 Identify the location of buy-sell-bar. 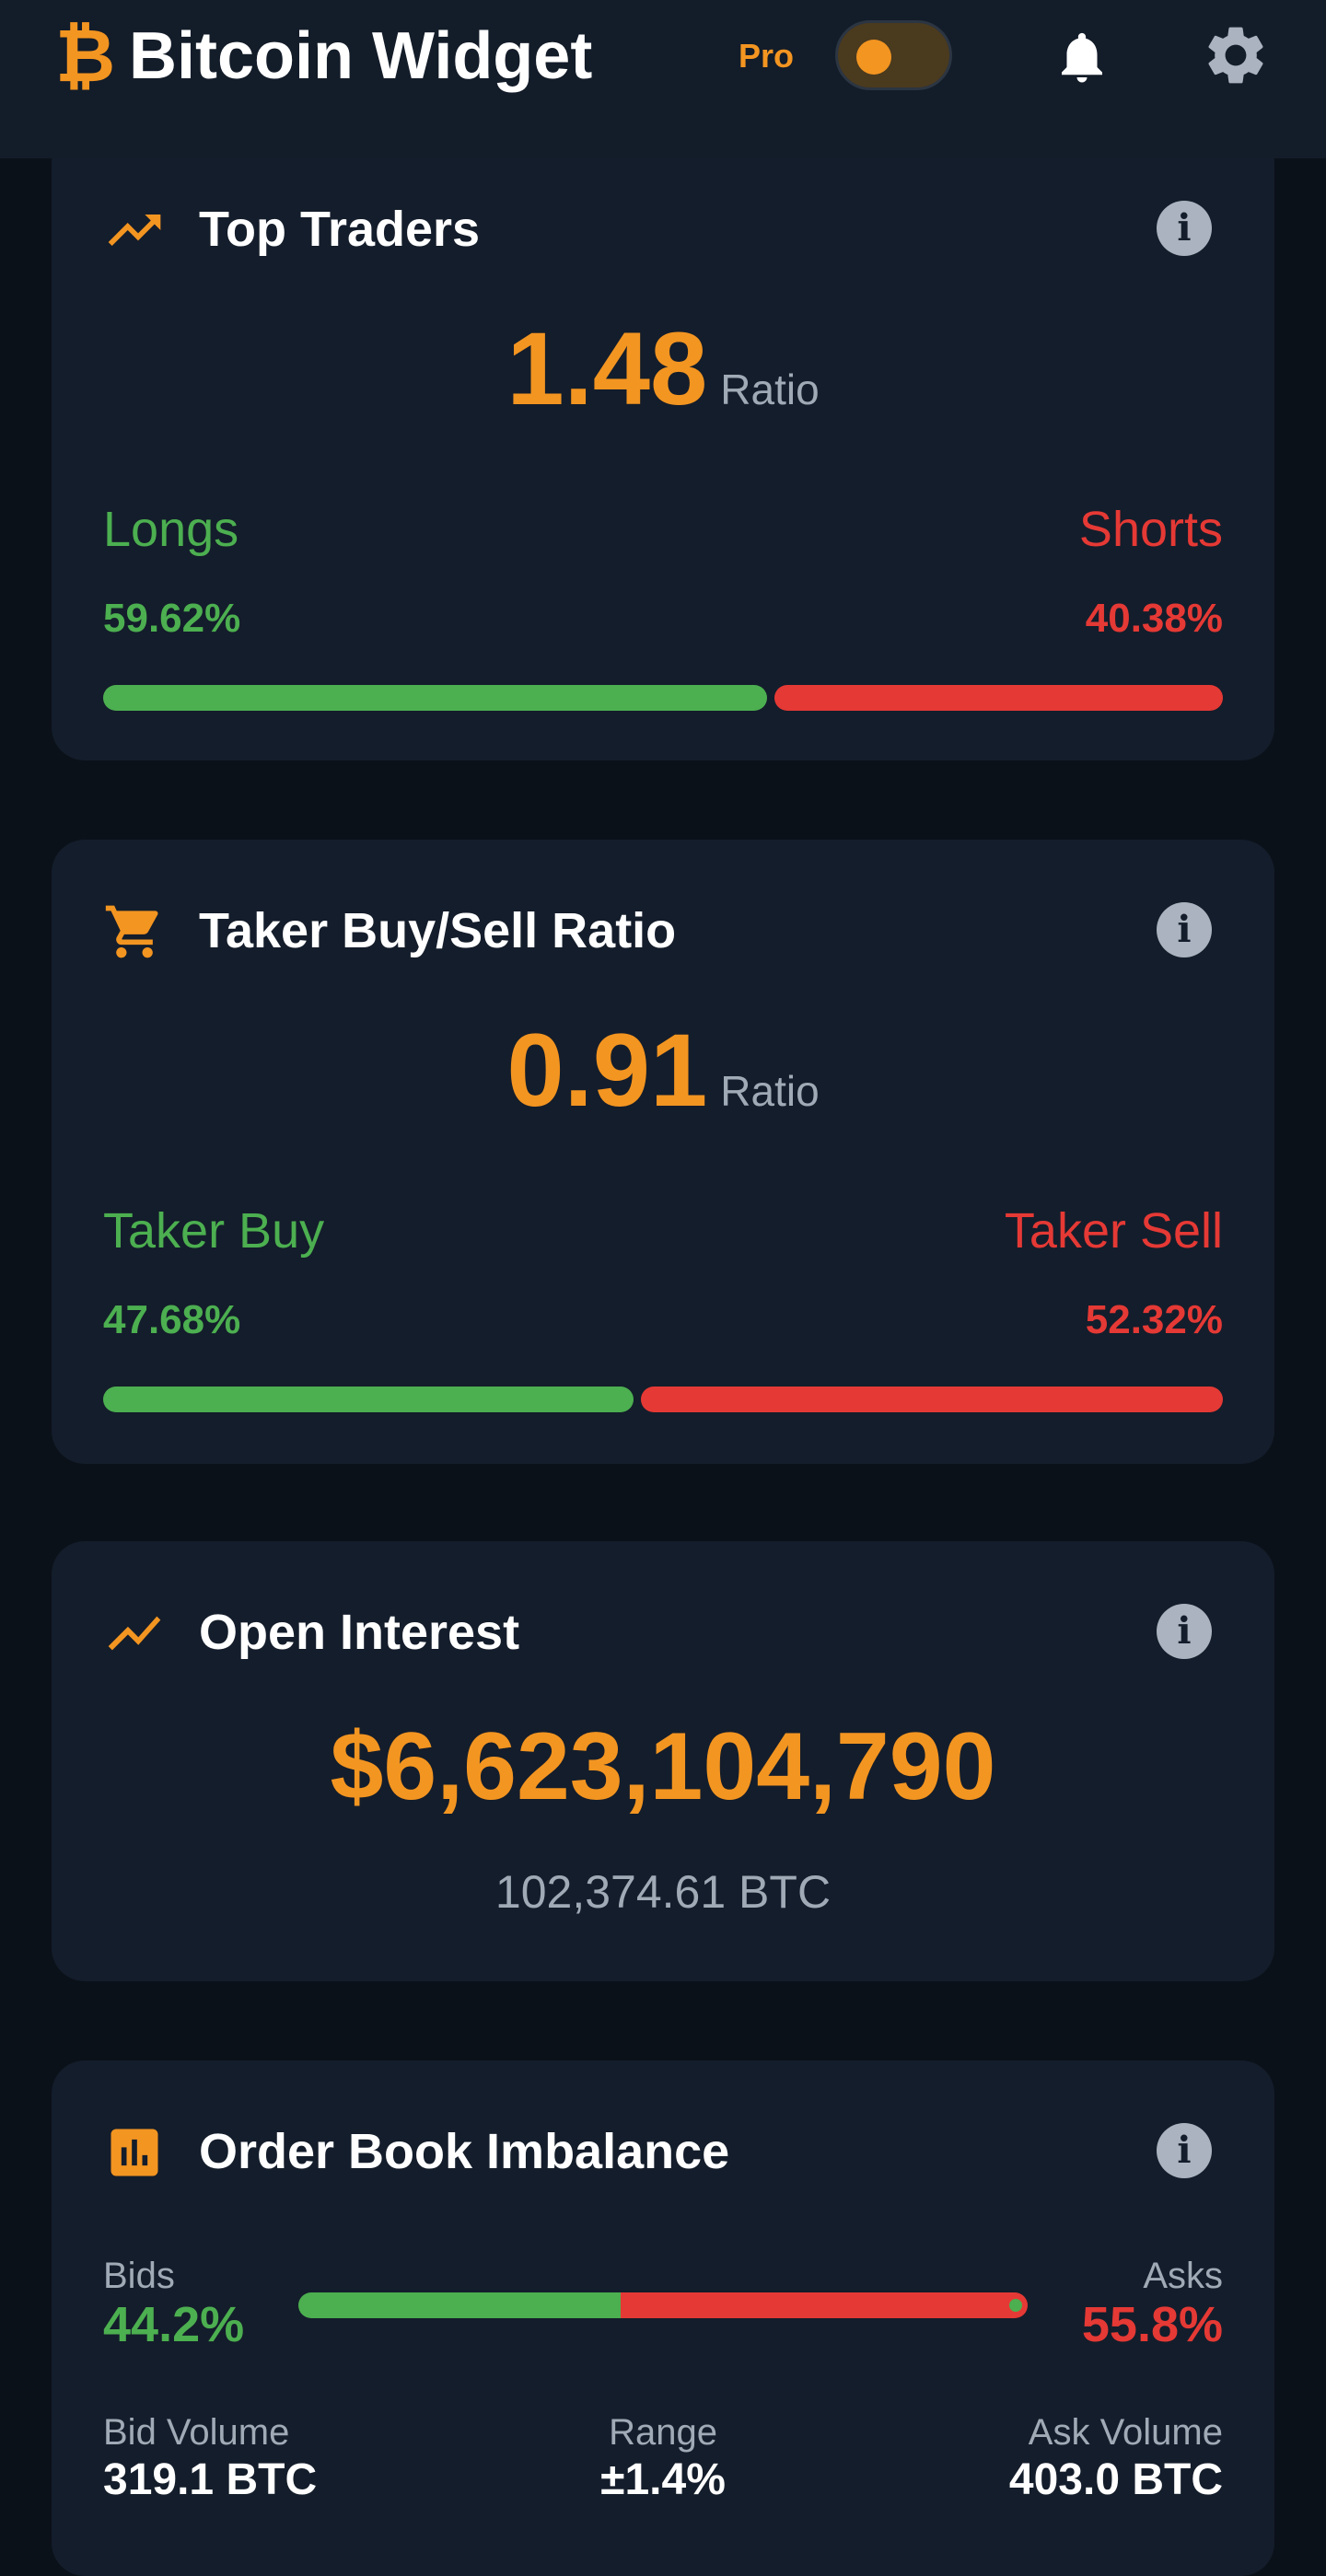
(663, 1399).